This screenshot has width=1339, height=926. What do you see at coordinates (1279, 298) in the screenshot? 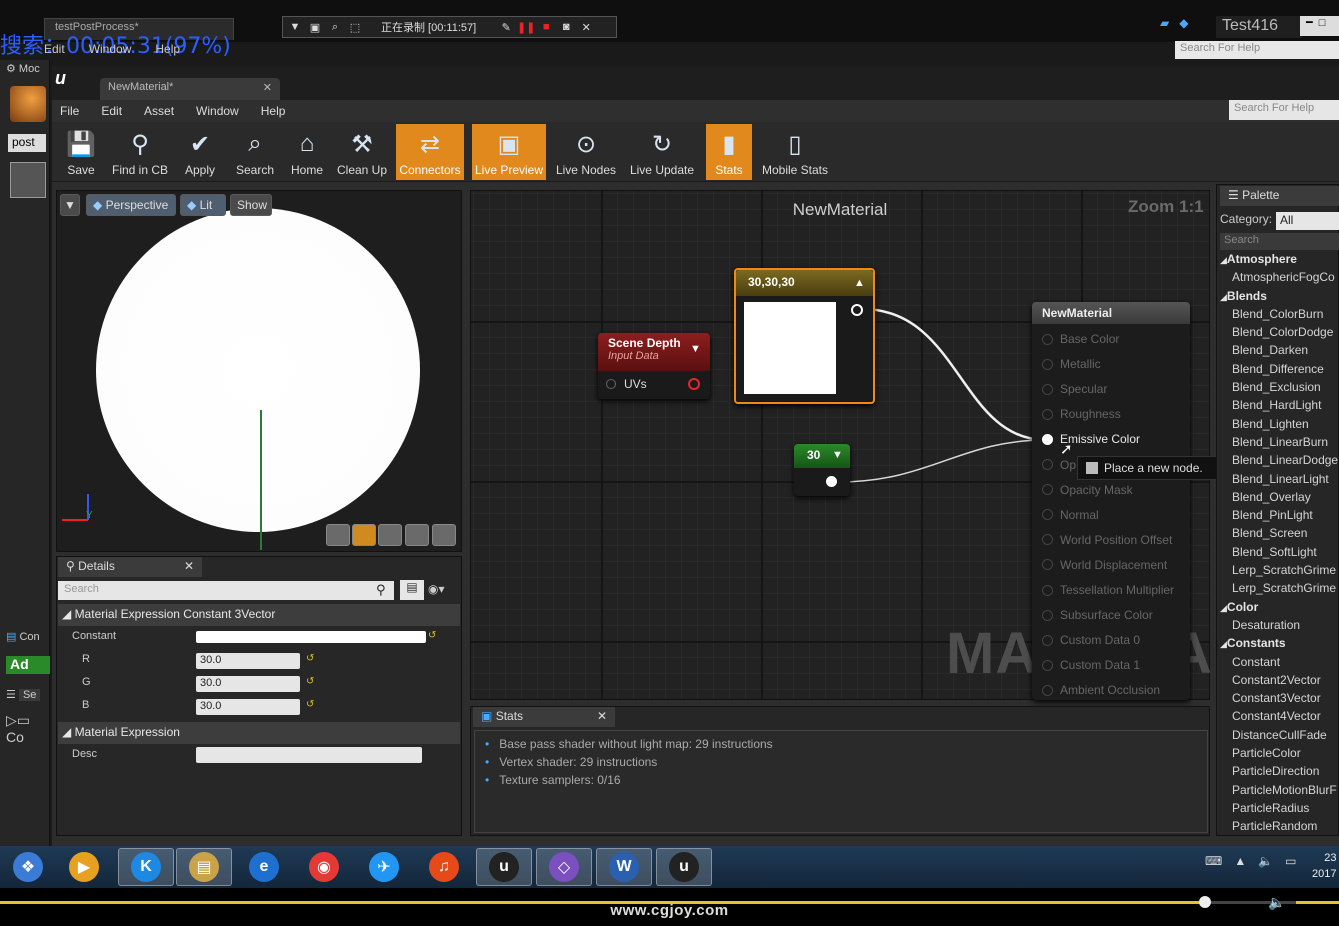
I see `palette-category: ◢Blends` at bounding box center [1279, 298].